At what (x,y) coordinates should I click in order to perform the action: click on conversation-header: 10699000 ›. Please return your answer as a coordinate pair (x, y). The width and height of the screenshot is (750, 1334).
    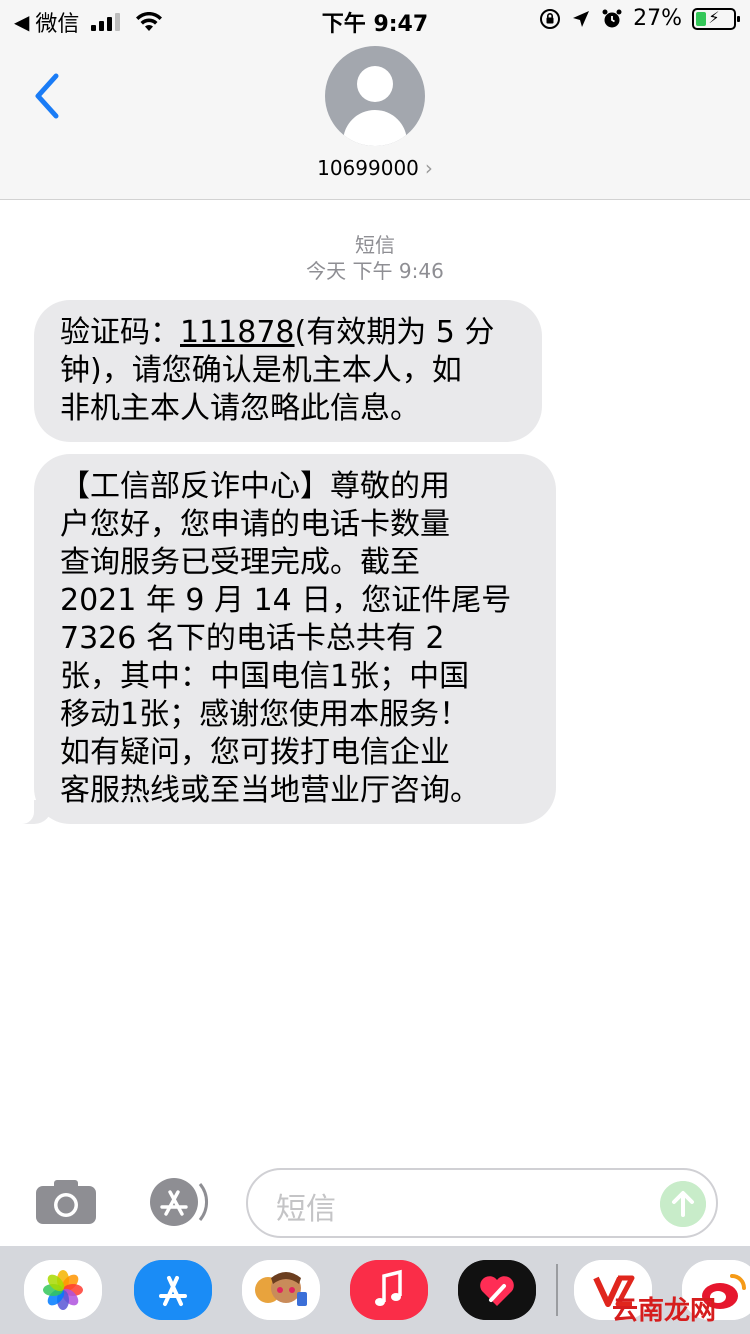
    Looking at the image, I should click on (375, 120).